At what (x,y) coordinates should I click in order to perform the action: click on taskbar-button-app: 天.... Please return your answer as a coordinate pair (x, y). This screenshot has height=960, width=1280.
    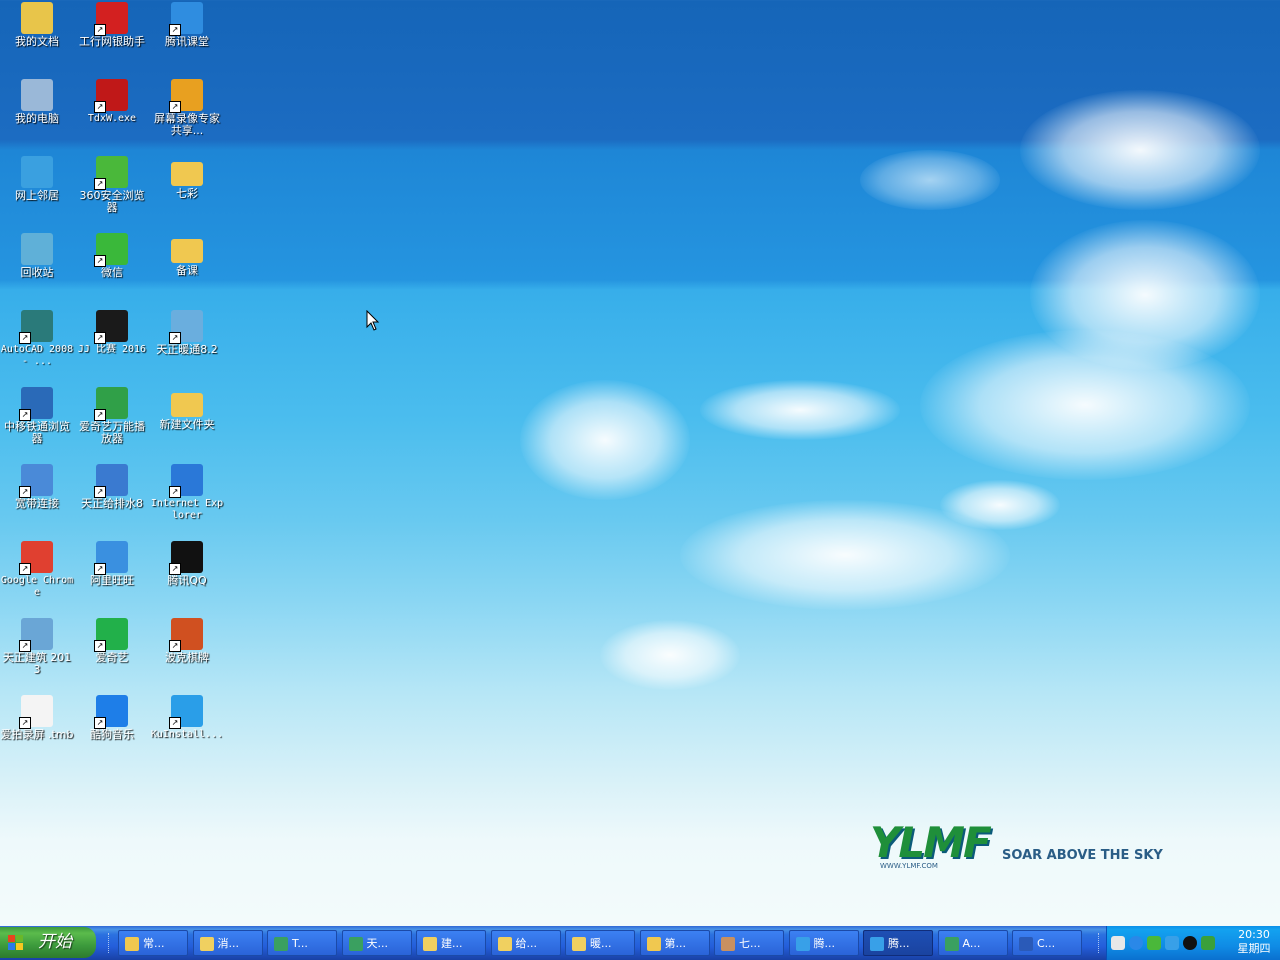
    Looking at the image, I should click on (376, 943).